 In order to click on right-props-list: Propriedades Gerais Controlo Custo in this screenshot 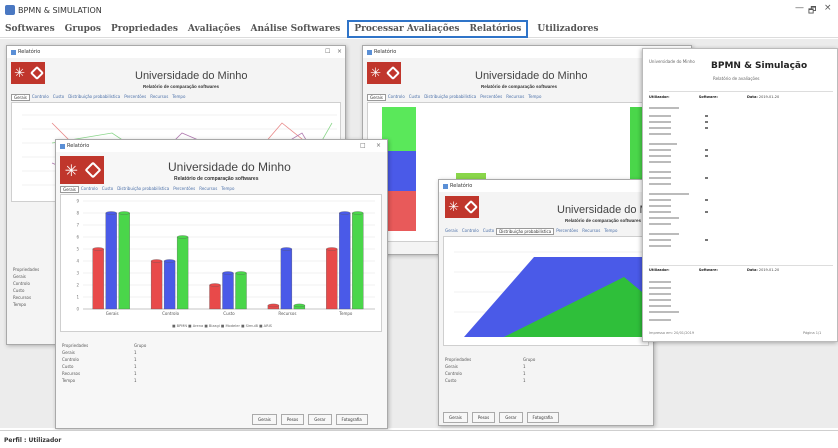, I will do `click(458, 370)`.